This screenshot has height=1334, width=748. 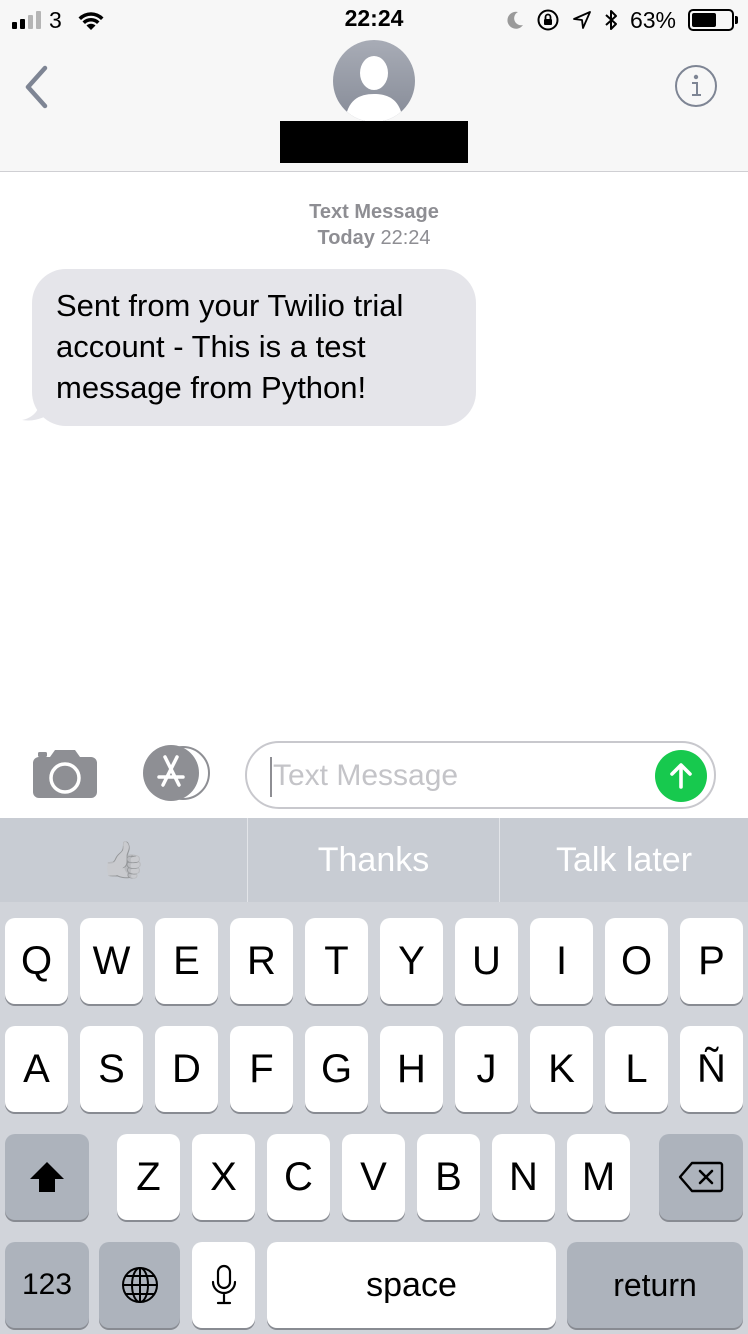 What do you see at coordinates (111, 1069) in the screenshot?
I see `key-s: S` at bounding box center [111, 1069].